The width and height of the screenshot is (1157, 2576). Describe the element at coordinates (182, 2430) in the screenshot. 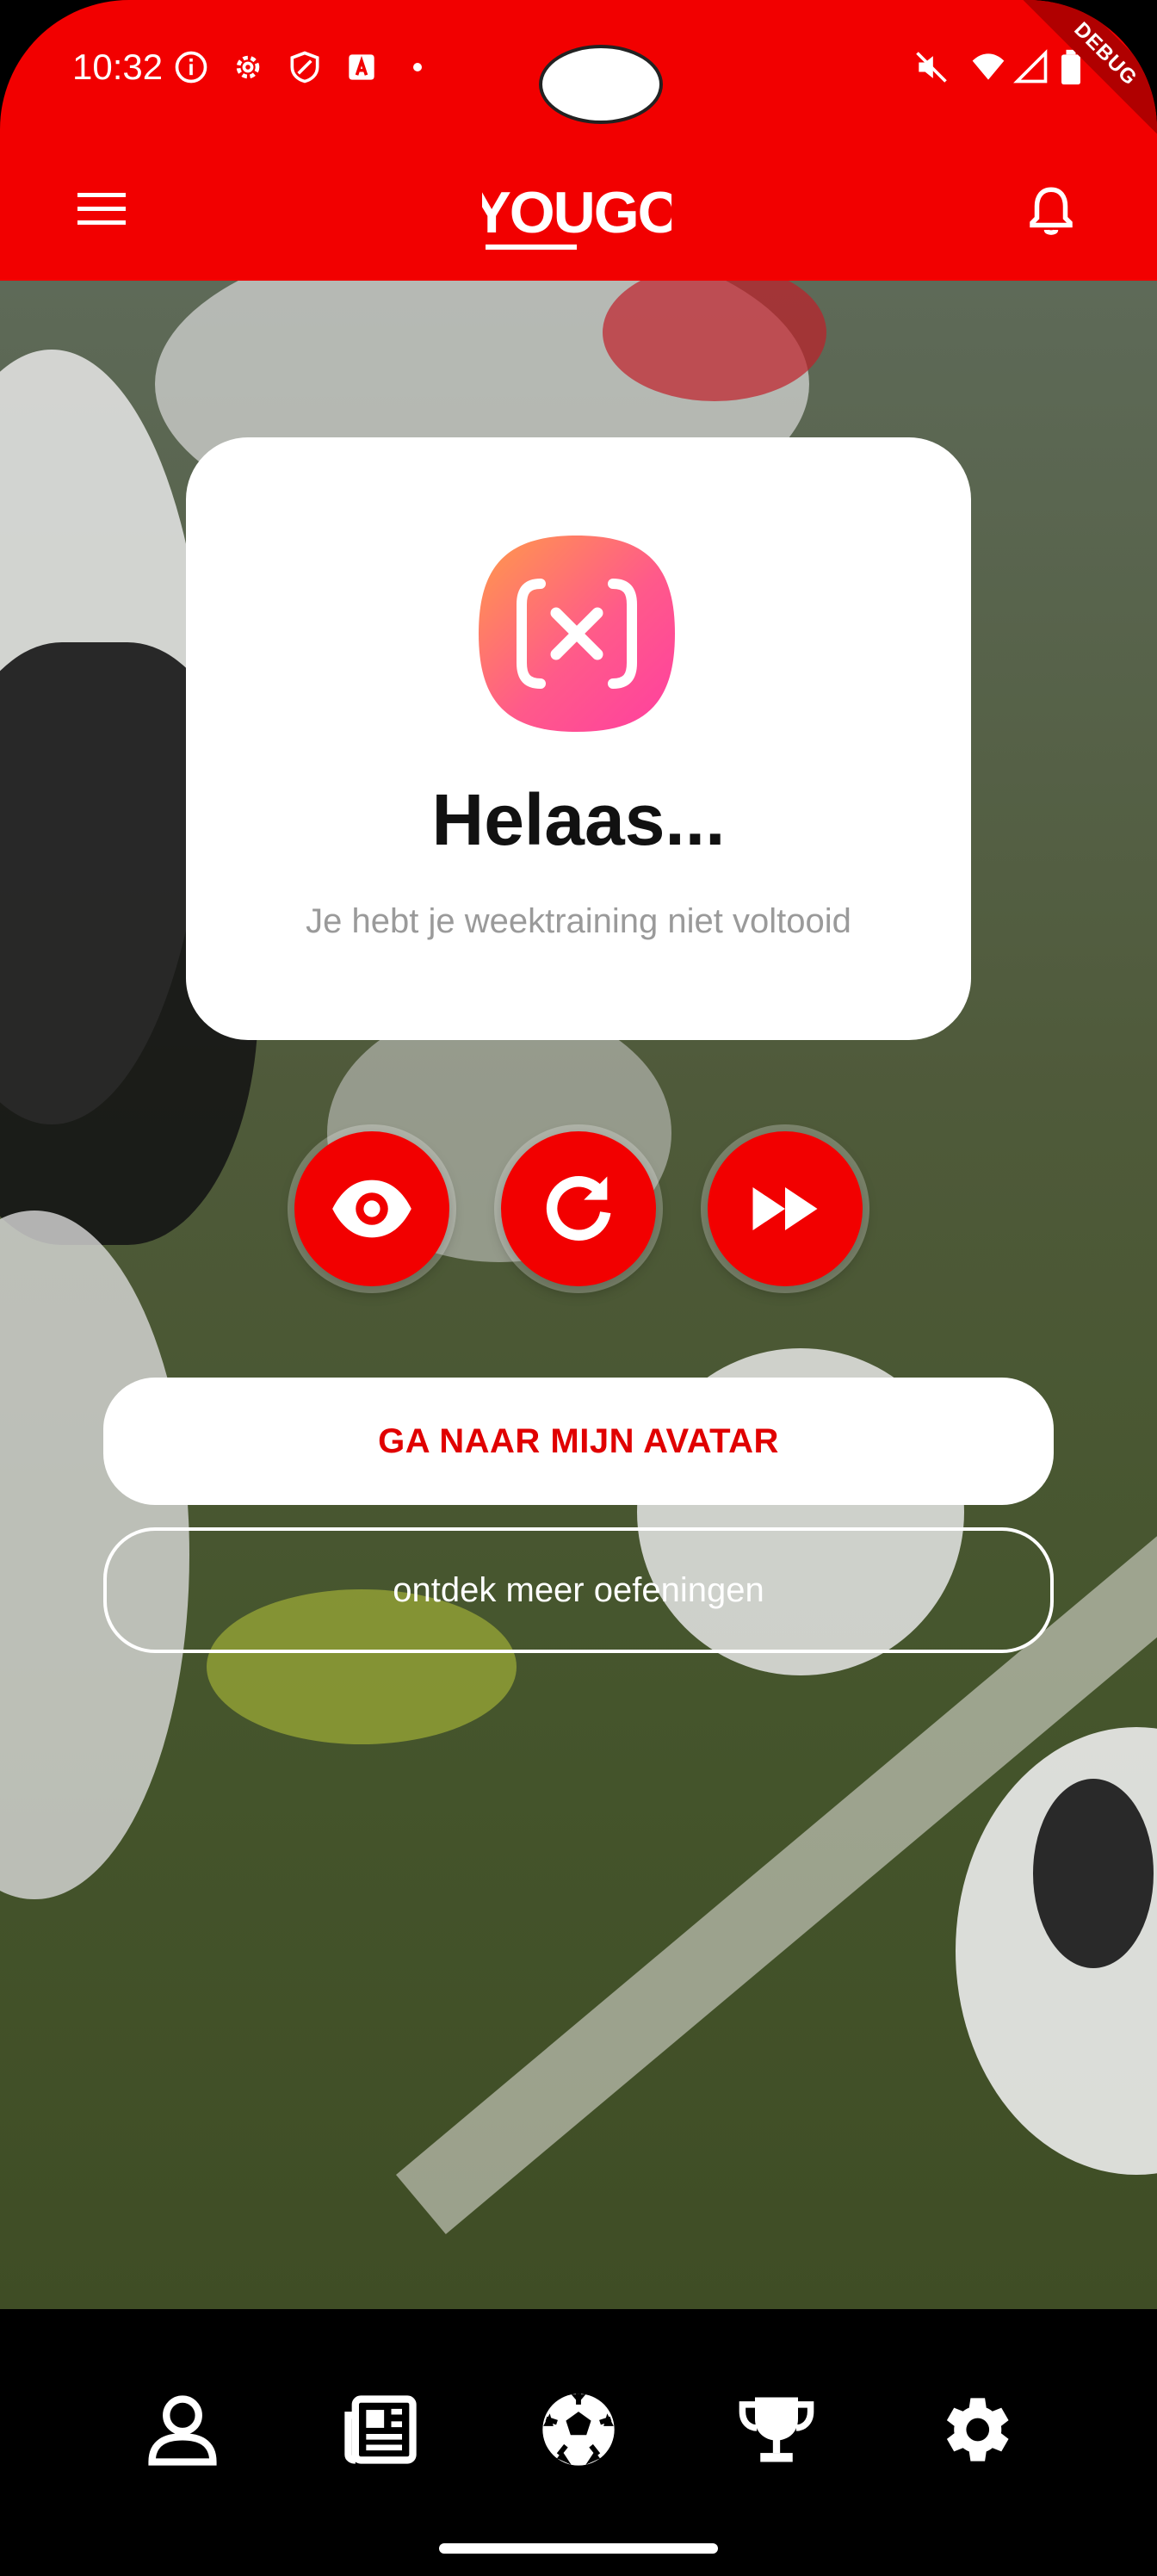

I see `profile-icon` at that location.